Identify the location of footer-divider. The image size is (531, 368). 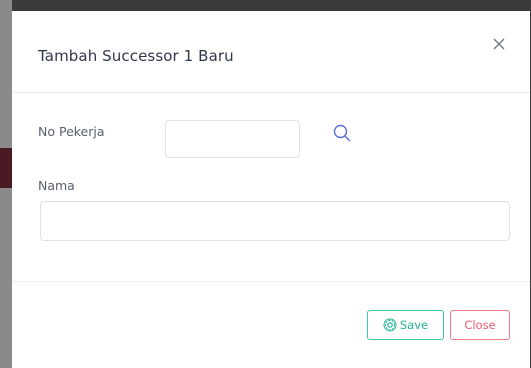
(271, 281).